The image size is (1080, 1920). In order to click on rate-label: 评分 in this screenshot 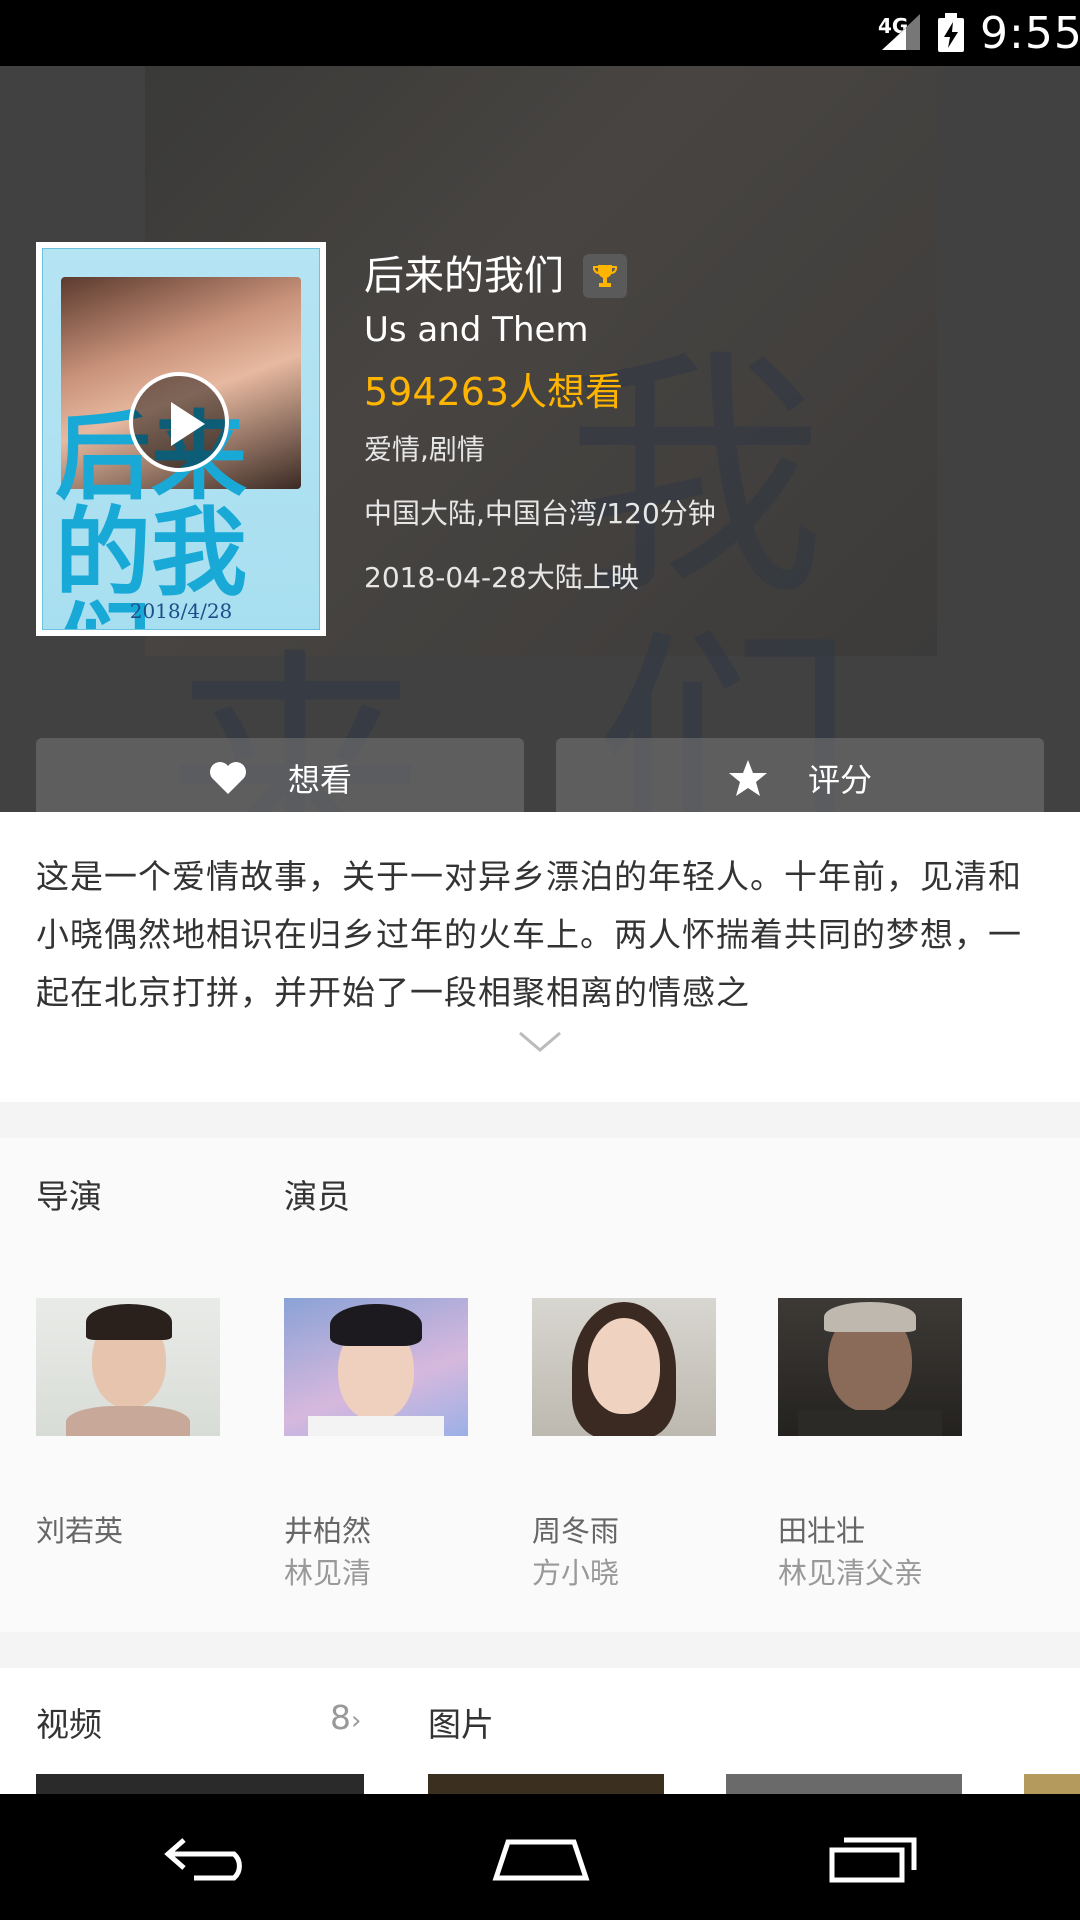, I will do `click(839, 780)`.